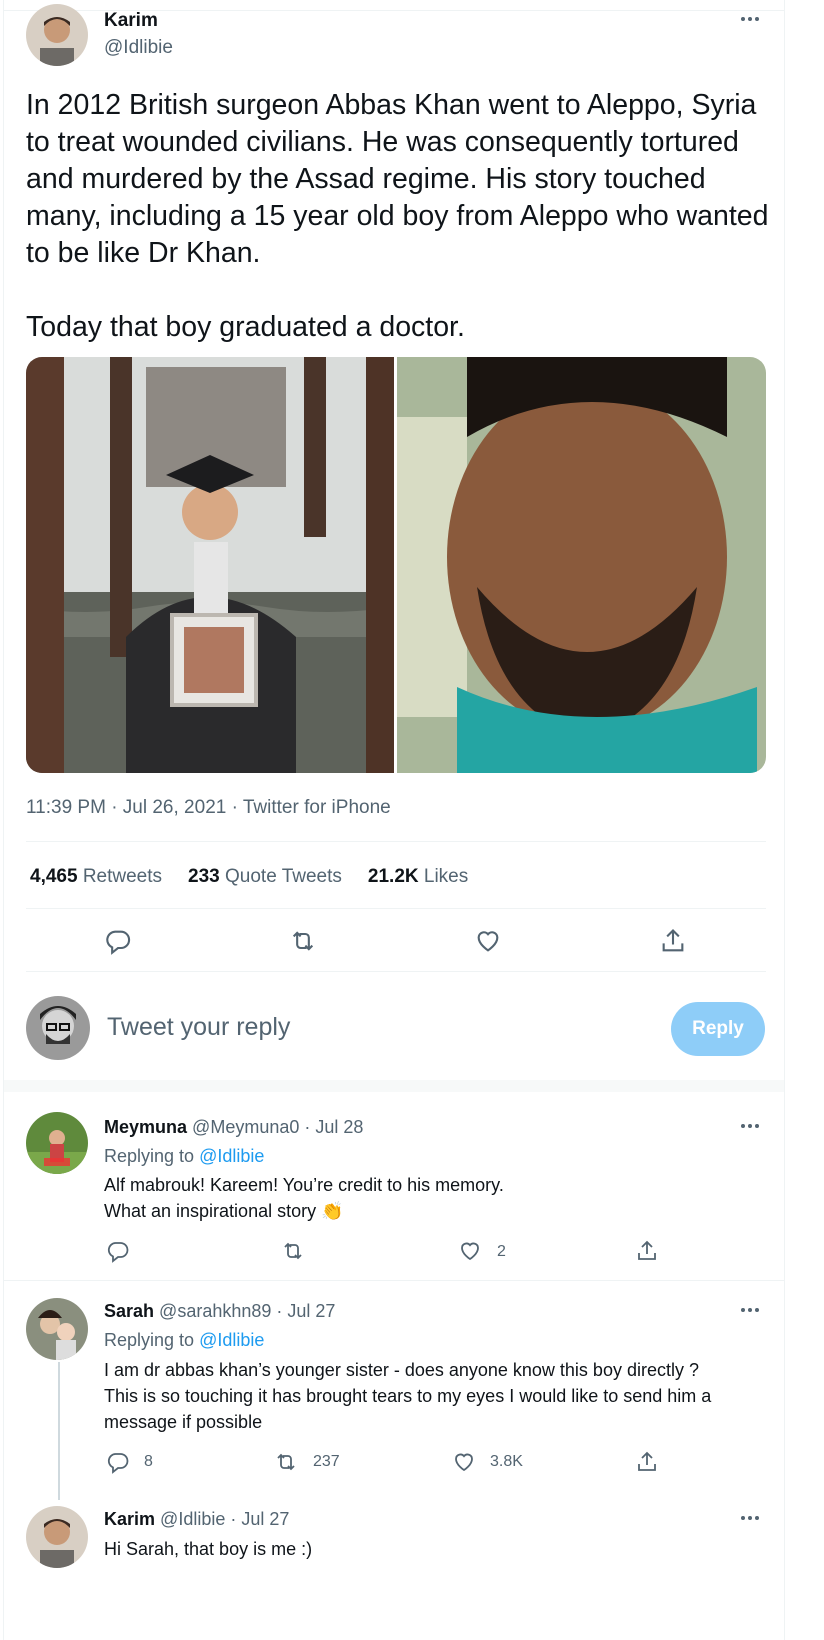  Describe the element at coordinates (148, 1461) in the screenshot. I see `reply-count: 8` at that location.